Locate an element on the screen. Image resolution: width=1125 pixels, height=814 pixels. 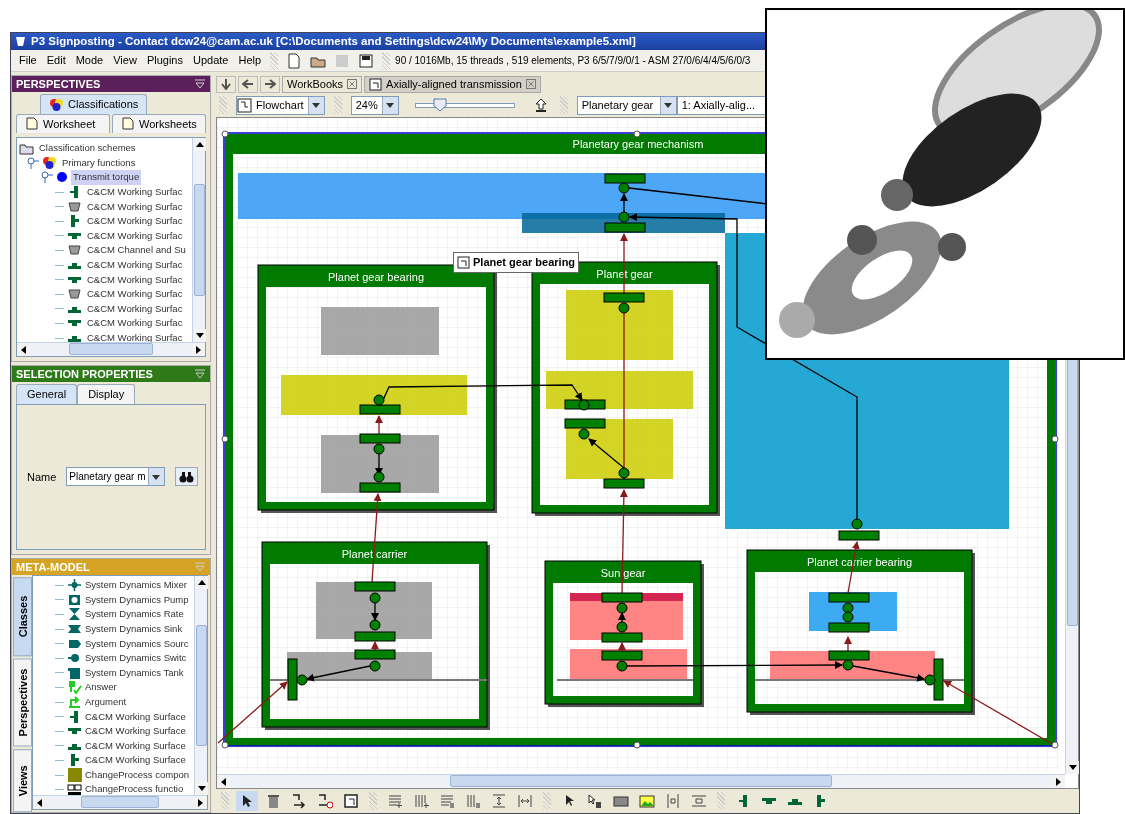
side-tab: Classes is located at coordinates (22, 617).